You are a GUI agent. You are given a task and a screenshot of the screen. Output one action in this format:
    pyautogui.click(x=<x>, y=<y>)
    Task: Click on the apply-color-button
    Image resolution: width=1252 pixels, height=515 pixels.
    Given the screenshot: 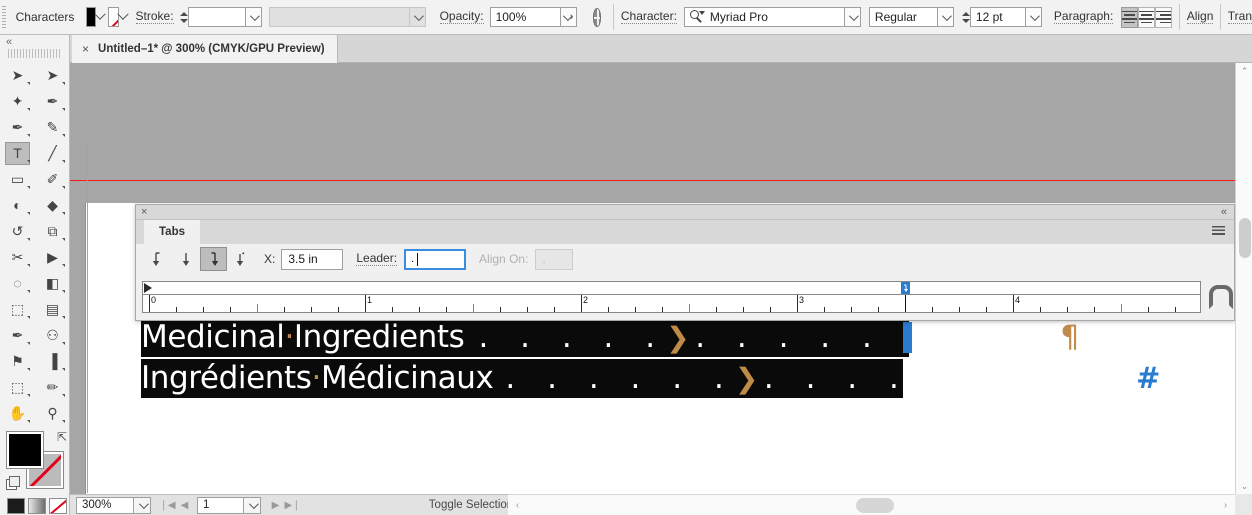 What is the action you would take?
    pyautogui.click(x=16, y=506)
    